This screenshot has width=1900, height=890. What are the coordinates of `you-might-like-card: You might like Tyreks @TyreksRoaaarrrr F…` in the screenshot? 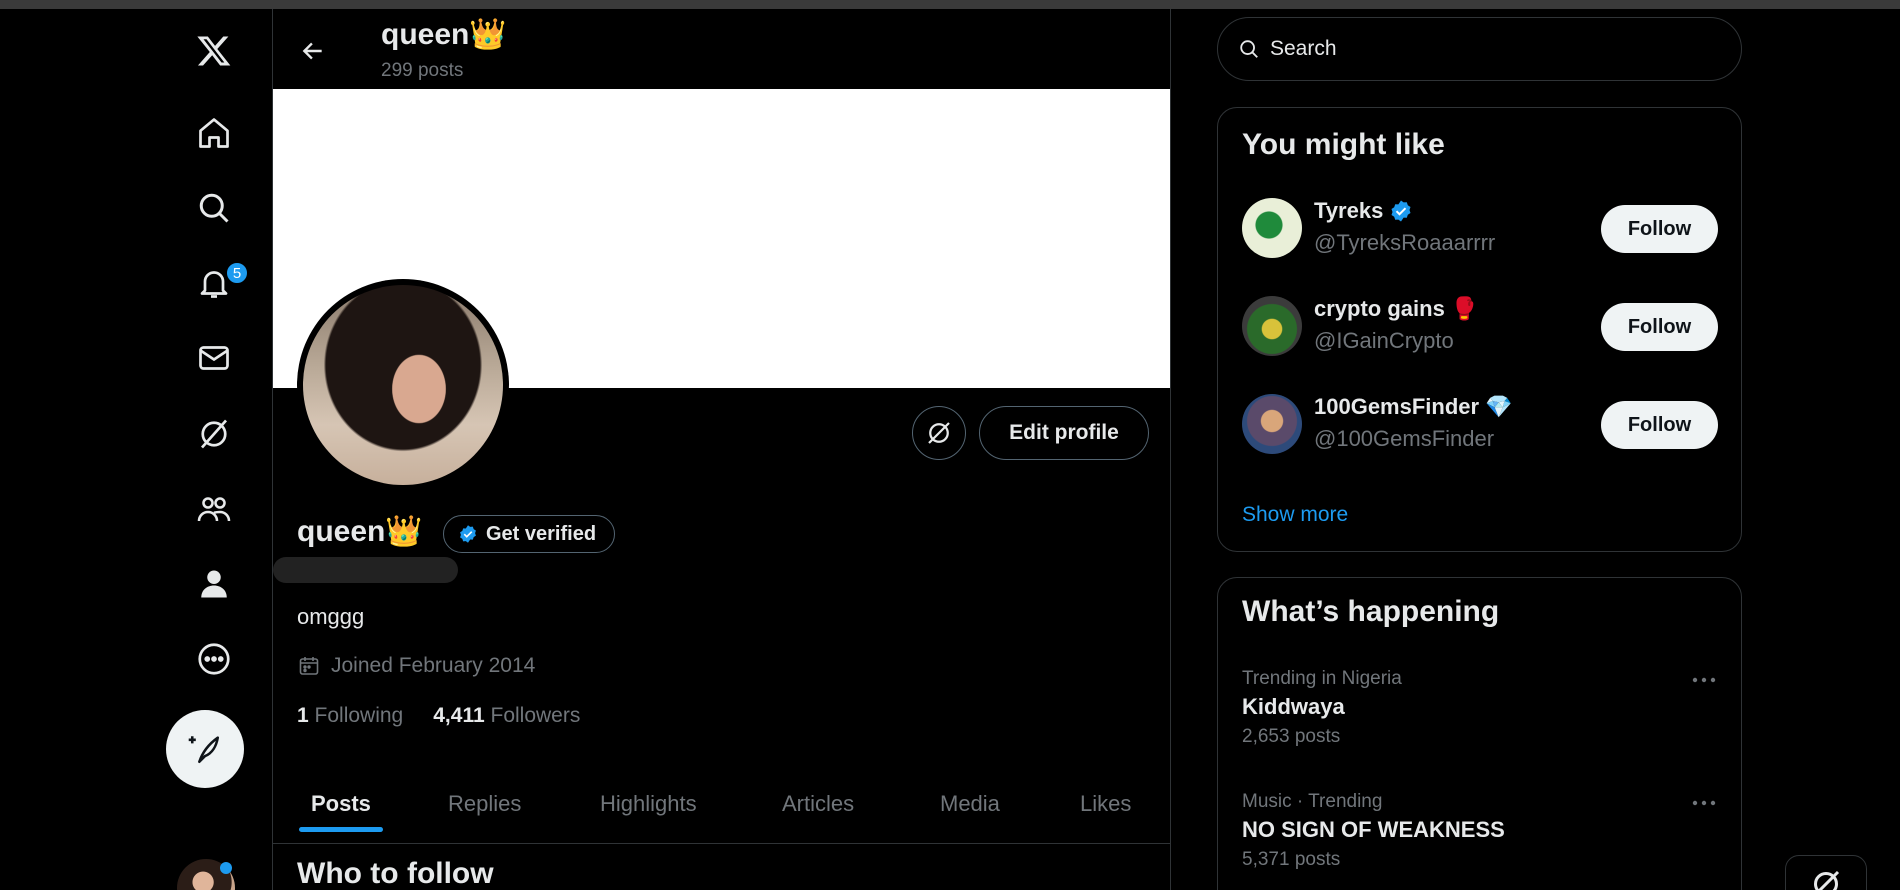 It's located at (1479, 329).